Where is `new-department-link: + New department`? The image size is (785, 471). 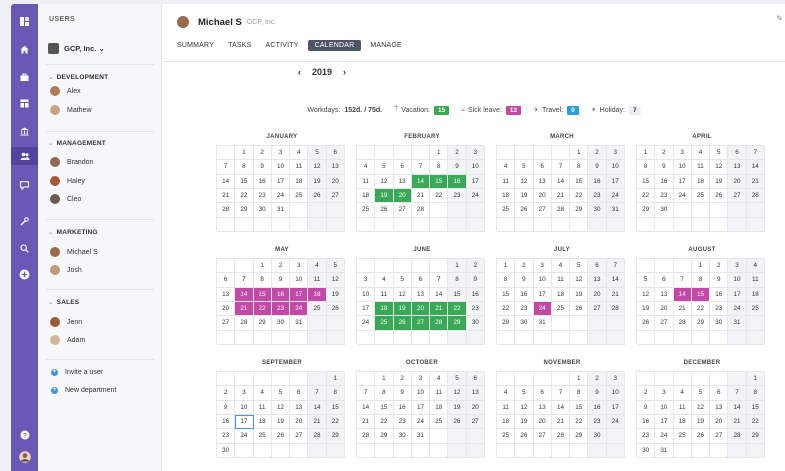 new-department-link: + New department is located at coordinates (83, 390).